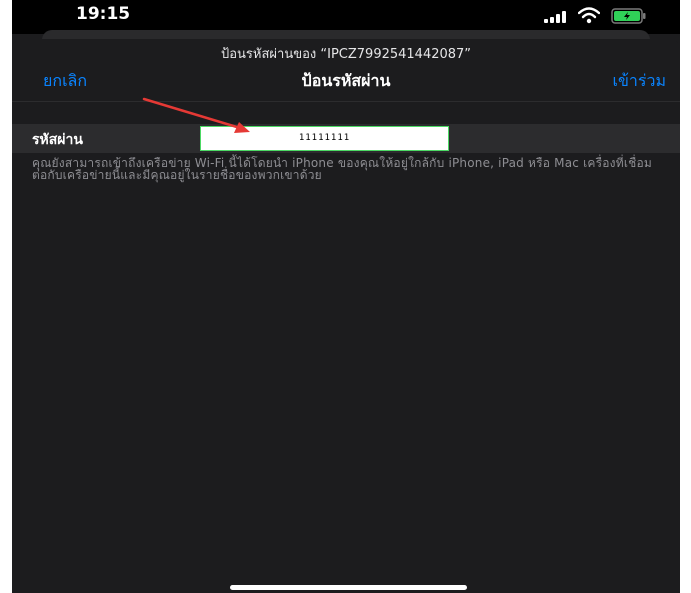 The width and height of the screenshot is (691, 593). I want to click on home-indicator, so click(348, 587).